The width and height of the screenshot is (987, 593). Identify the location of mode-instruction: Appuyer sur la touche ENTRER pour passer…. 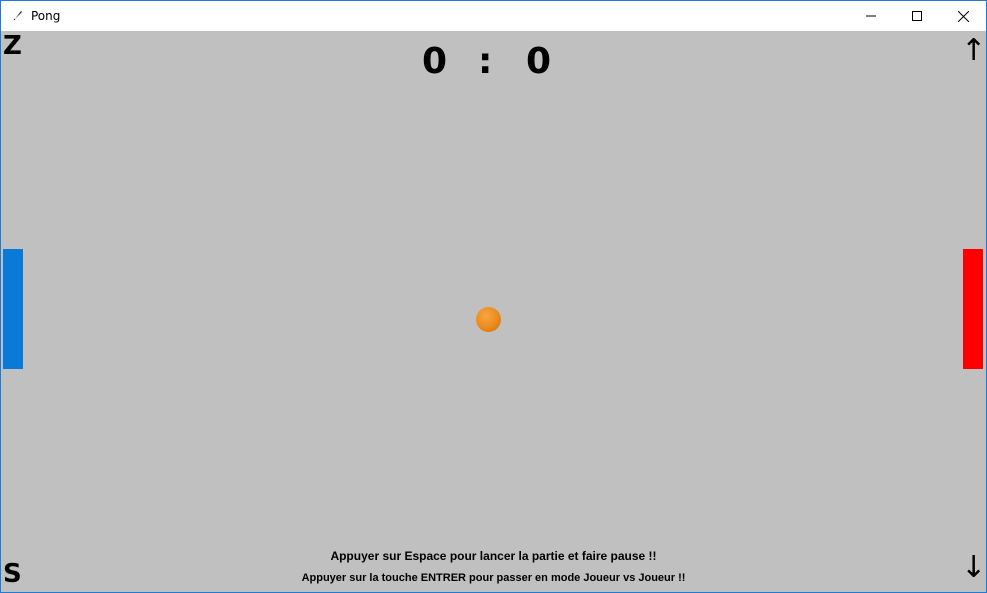
(493, 578).